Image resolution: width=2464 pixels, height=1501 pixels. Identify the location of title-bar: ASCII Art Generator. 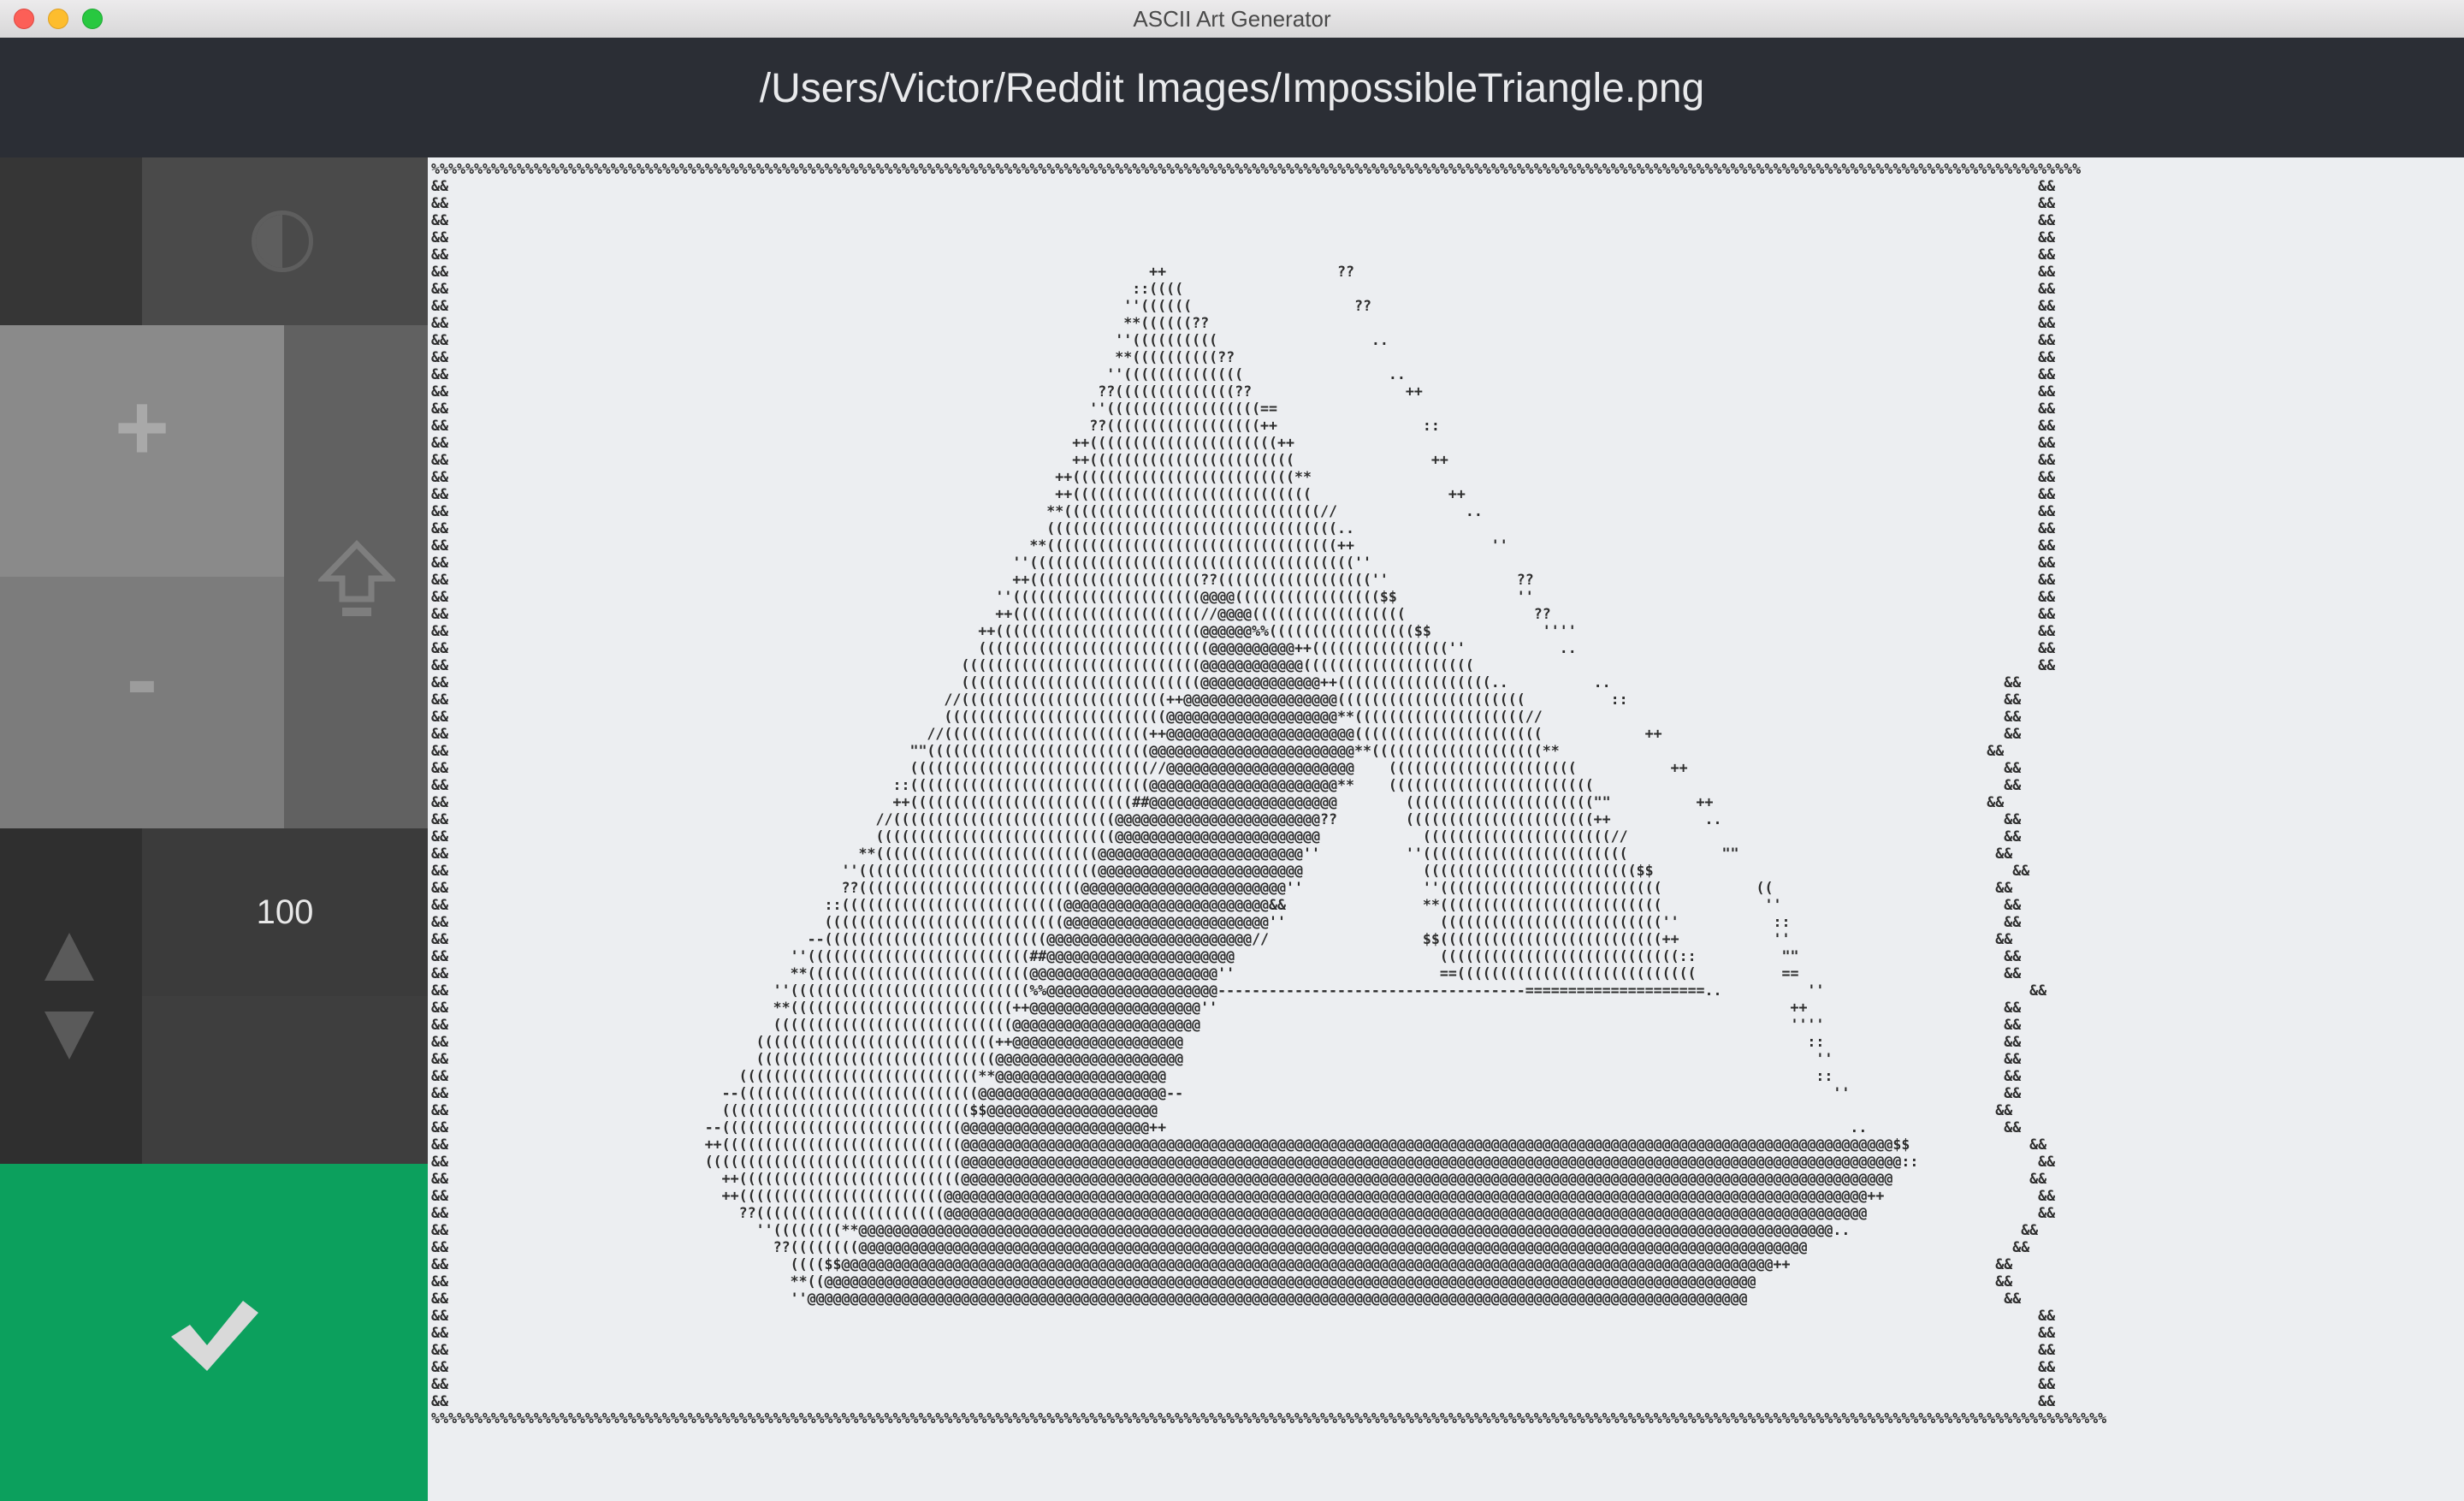
(1232, 19).